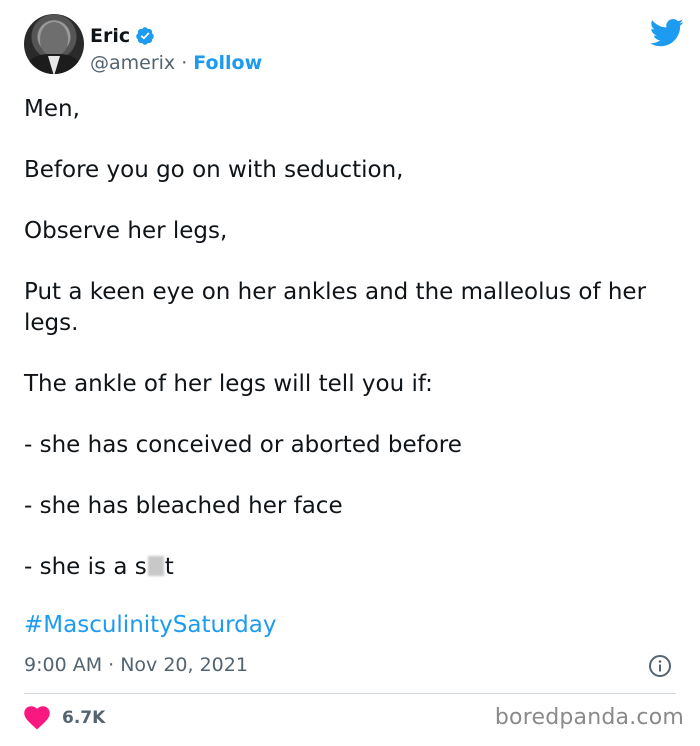 This screenshot has height=746, width=700. What do you see at coordinates (214, 170) in the screenshot?
I see `tweet-paragraph: Before you go on with seduction,` at bounding box center [214, 170].